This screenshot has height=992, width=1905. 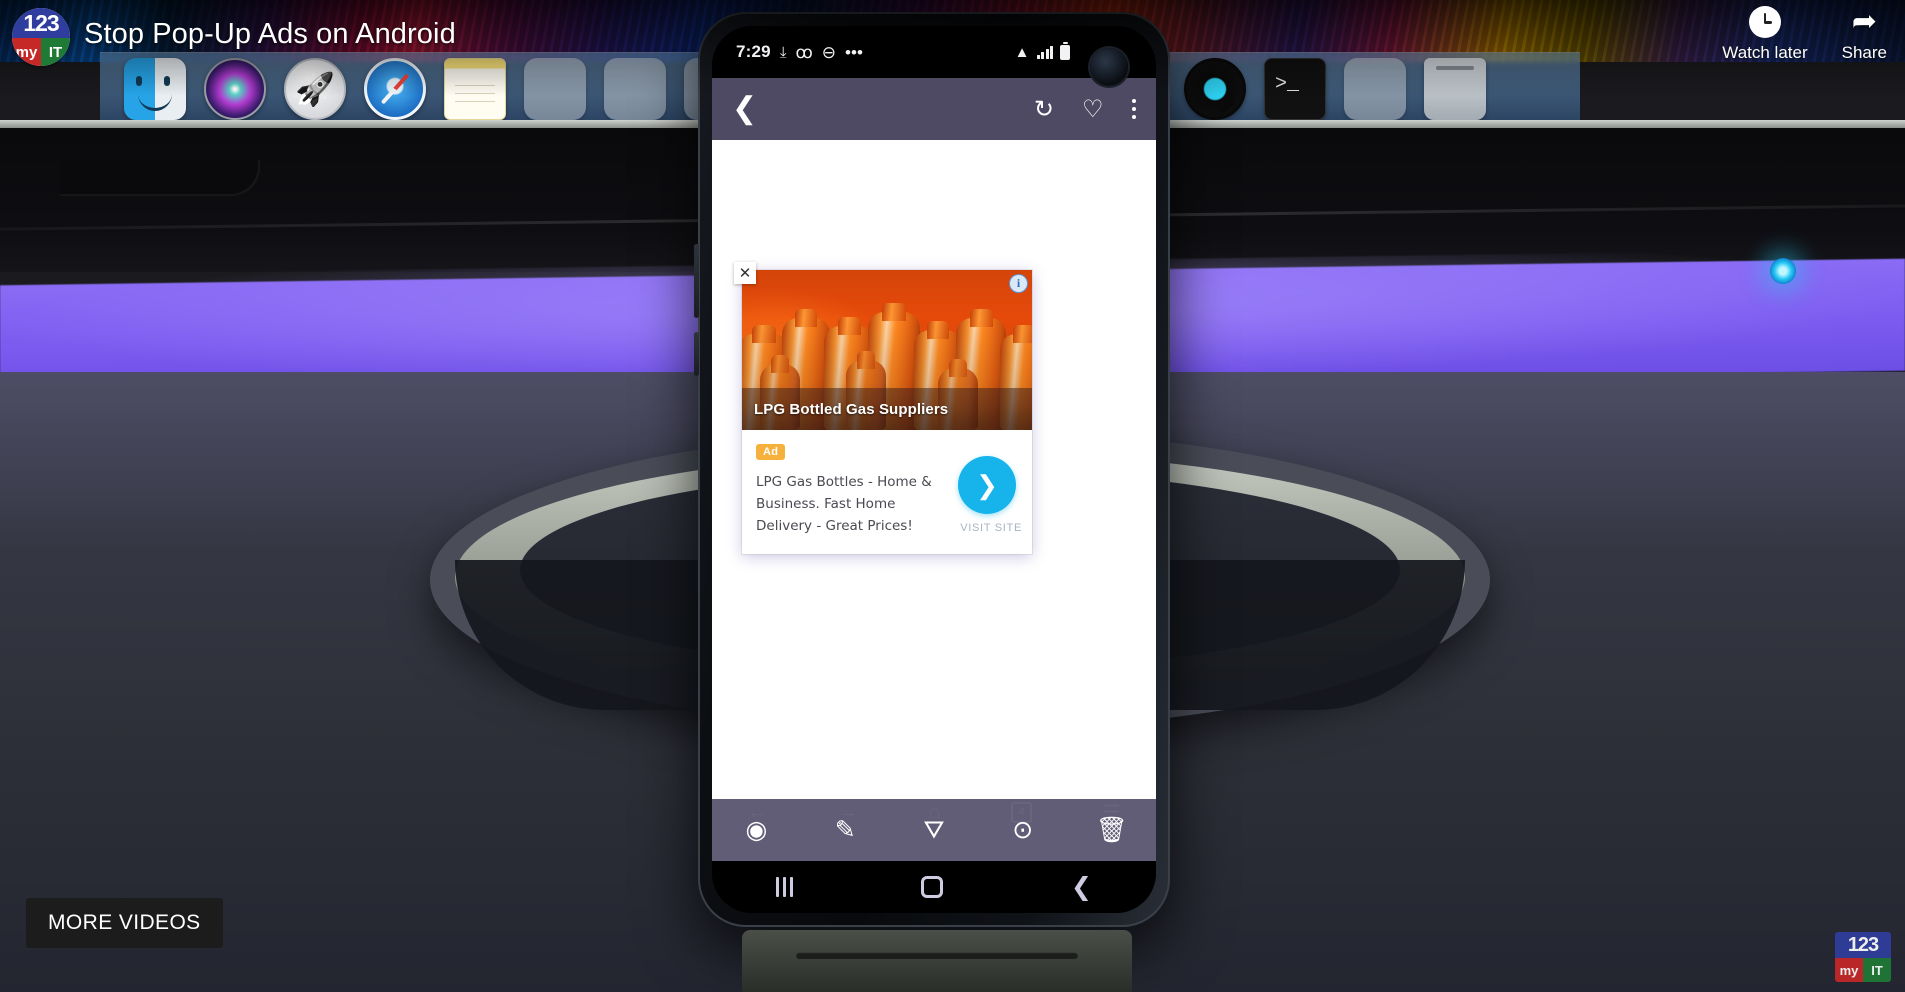 I want to click on dock-icon-trash, so click(x=1455, y=88).